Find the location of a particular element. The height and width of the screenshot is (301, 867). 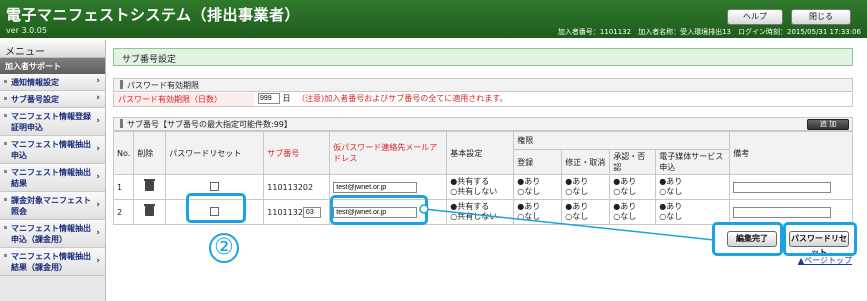

step-number-callout: ② is located at coordinates (224, 248).